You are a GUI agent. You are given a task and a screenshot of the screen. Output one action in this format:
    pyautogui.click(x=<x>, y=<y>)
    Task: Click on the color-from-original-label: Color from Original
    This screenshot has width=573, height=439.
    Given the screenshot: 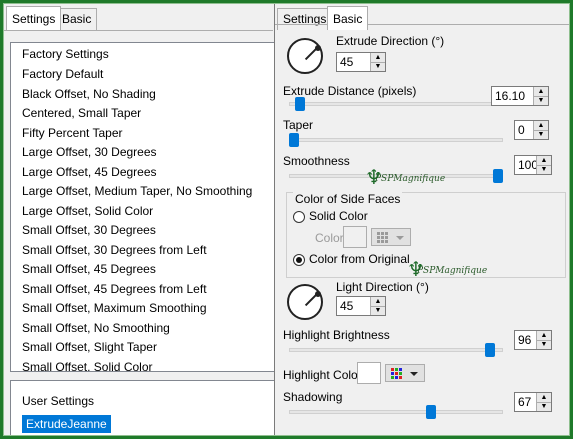 What is the action you would take?
    pyautogui.click(x=359, y=259)
    